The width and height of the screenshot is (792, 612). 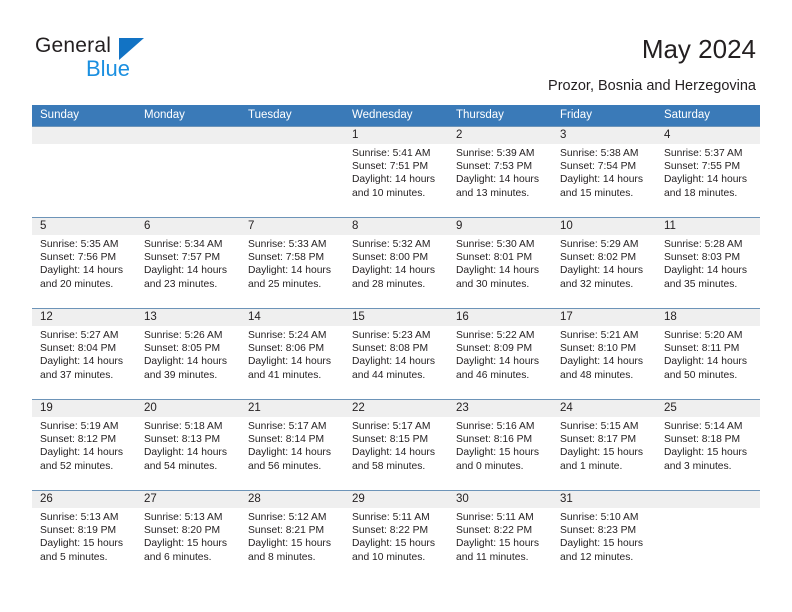 What do you see at coordinates (182, 531) in the screenshot?
I see `sunset-text: Sunset: 8:20 PM` at bounding box center [182, 531].